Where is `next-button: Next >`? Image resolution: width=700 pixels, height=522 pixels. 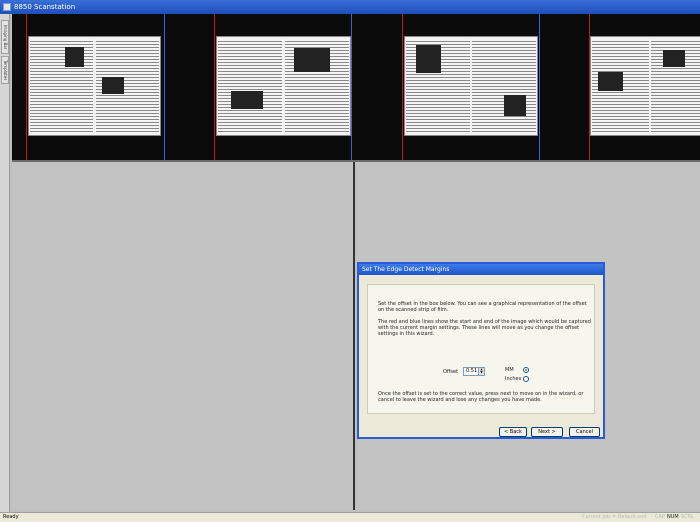
next-button: Next > is located at coordinates (547, 432).